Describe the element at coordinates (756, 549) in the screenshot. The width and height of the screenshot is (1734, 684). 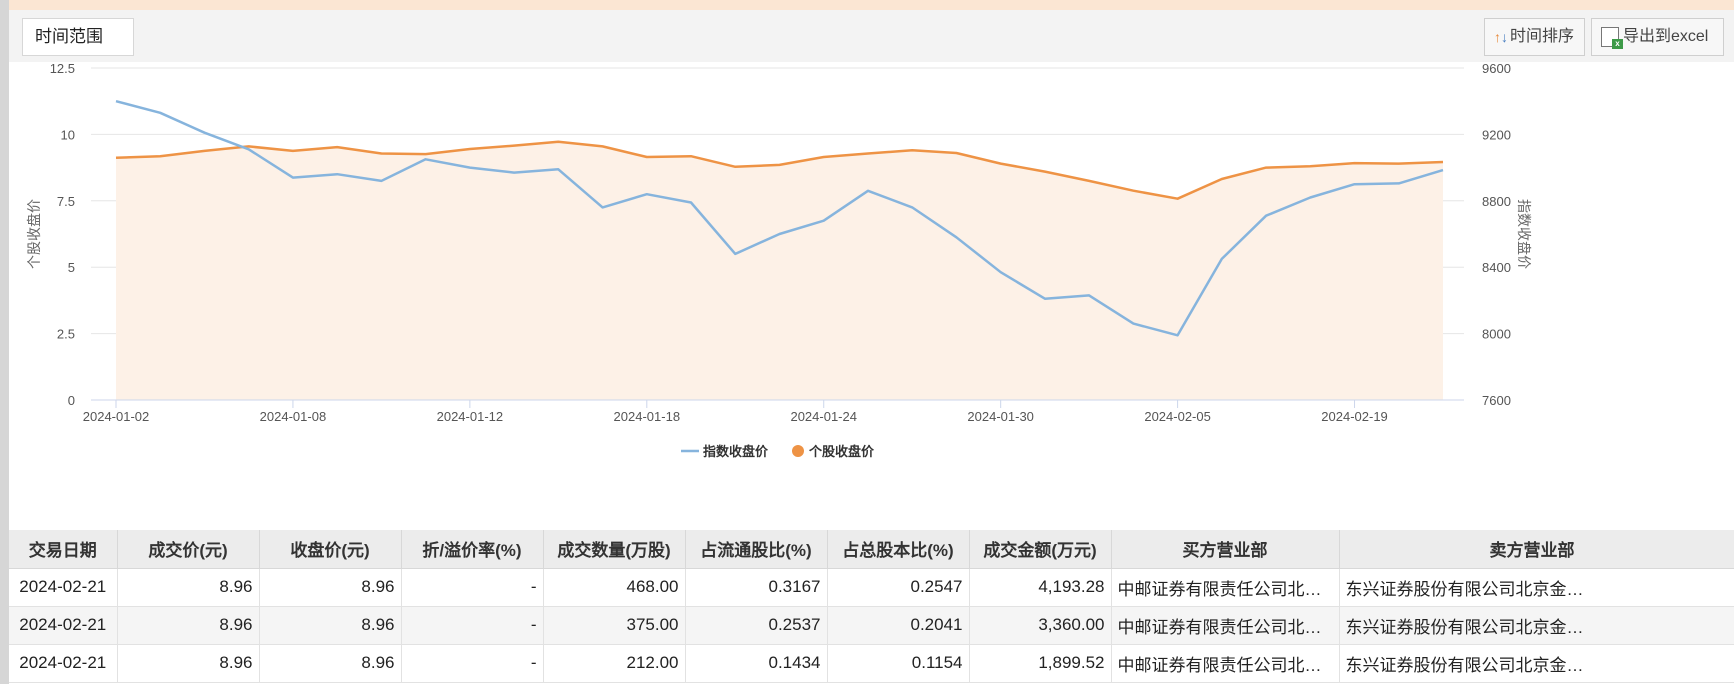
I see `col-header-float-ratio: 占流通股比(%)` at that location.